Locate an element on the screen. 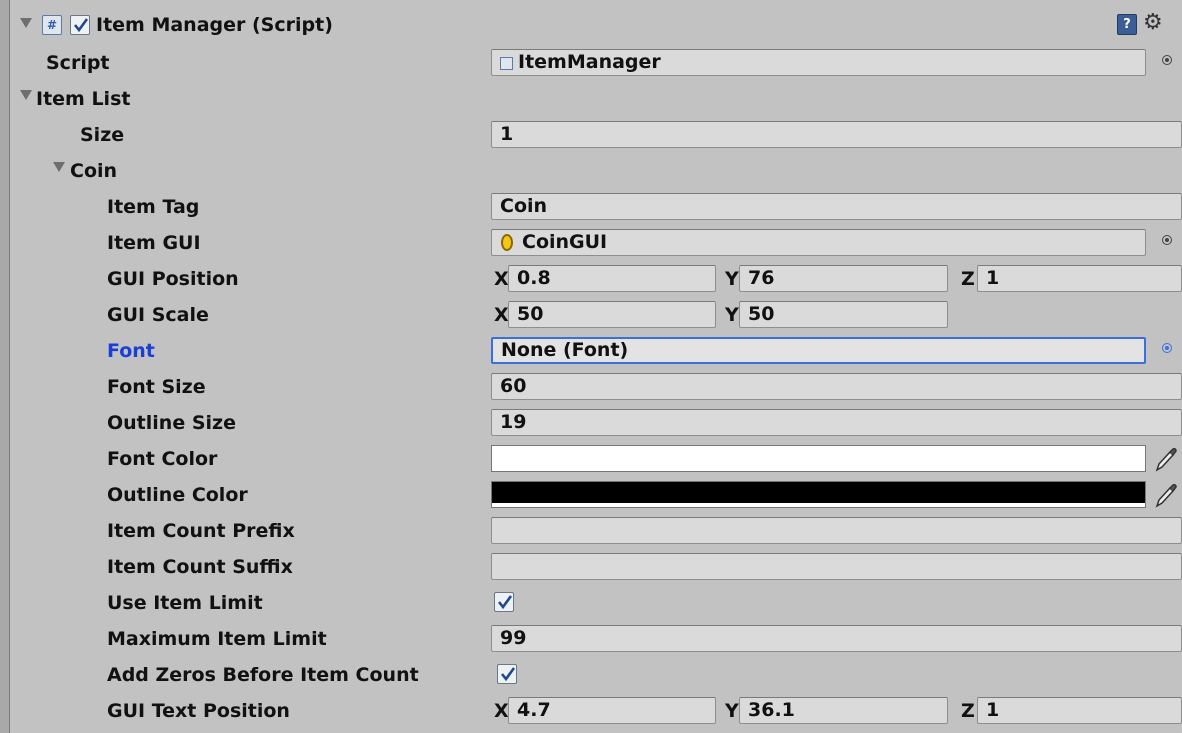  item-list-row: Item List is located at coordinates (596, 99).